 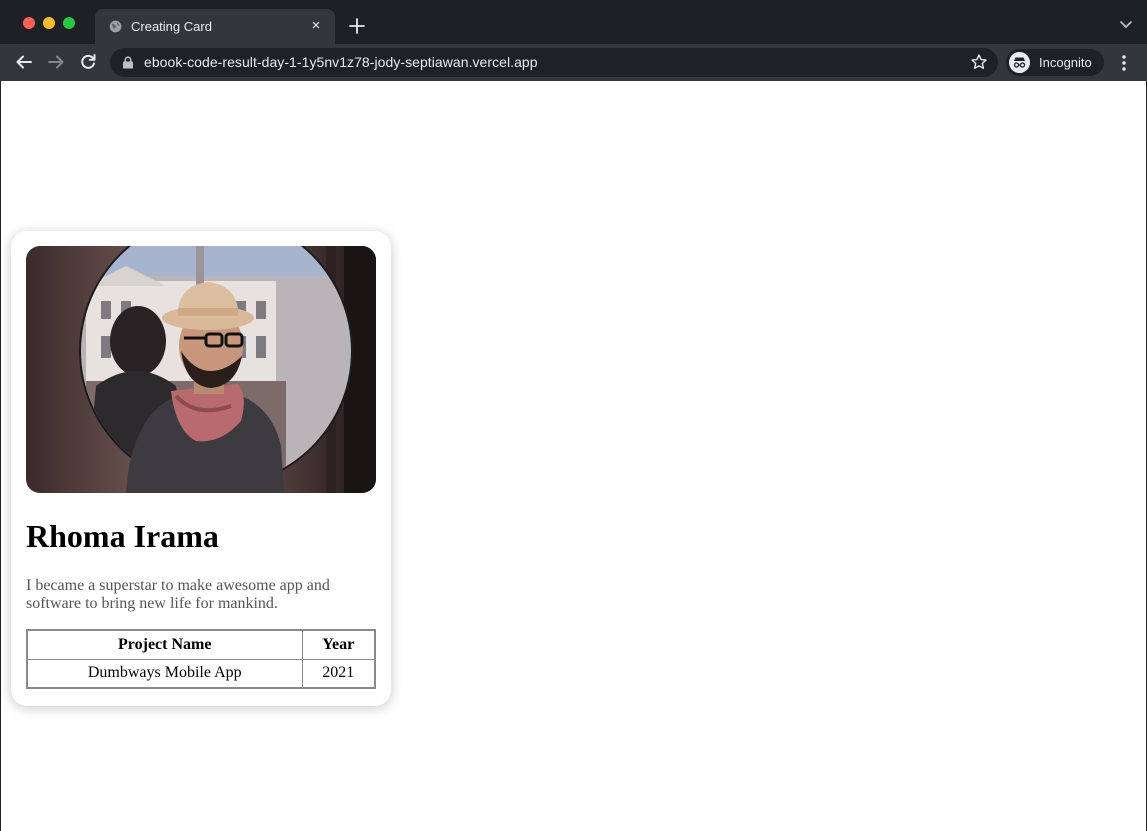 I want to click on star-icon, so click(x=979, y=62).